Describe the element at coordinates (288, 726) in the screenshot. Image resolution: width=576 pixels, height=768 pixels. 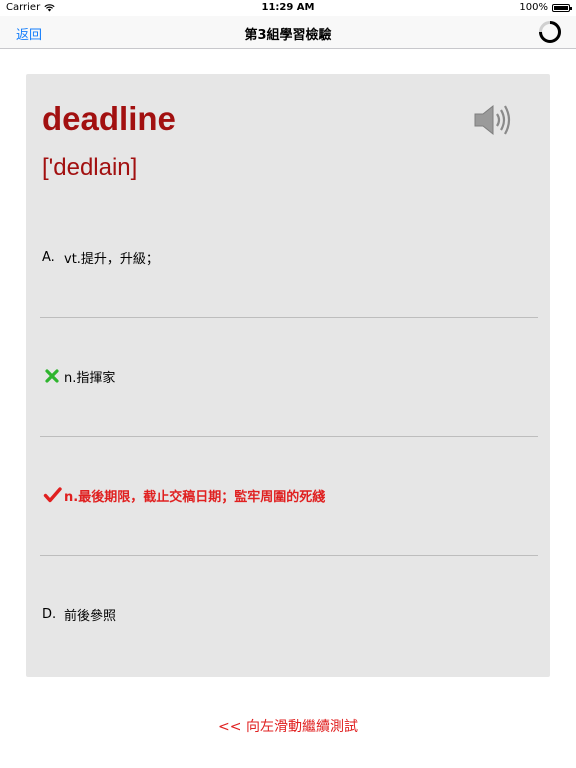
I see `swipe-hint: << 向左滑動繼續測試` at that location.